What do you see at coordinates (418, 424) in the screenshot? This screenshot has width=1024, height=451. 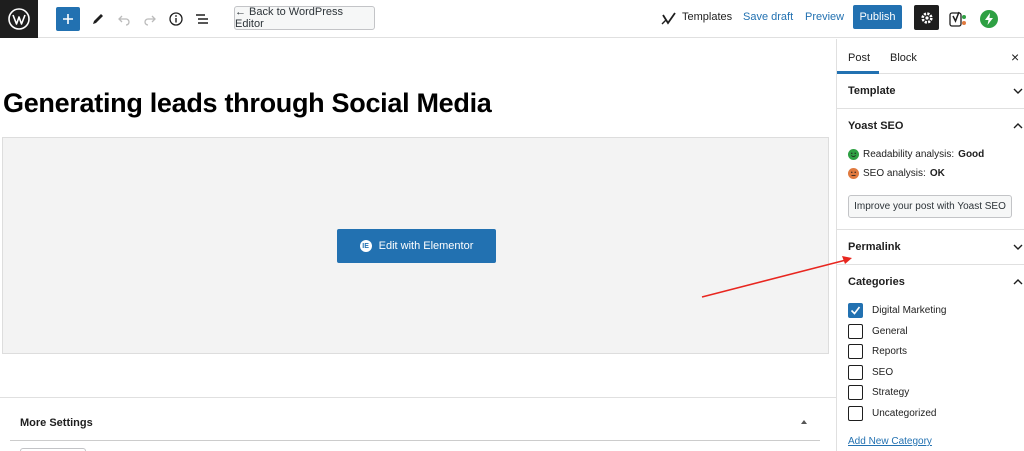 I see `more-settings-panel: More Settings` at bounding box center [418, 424].